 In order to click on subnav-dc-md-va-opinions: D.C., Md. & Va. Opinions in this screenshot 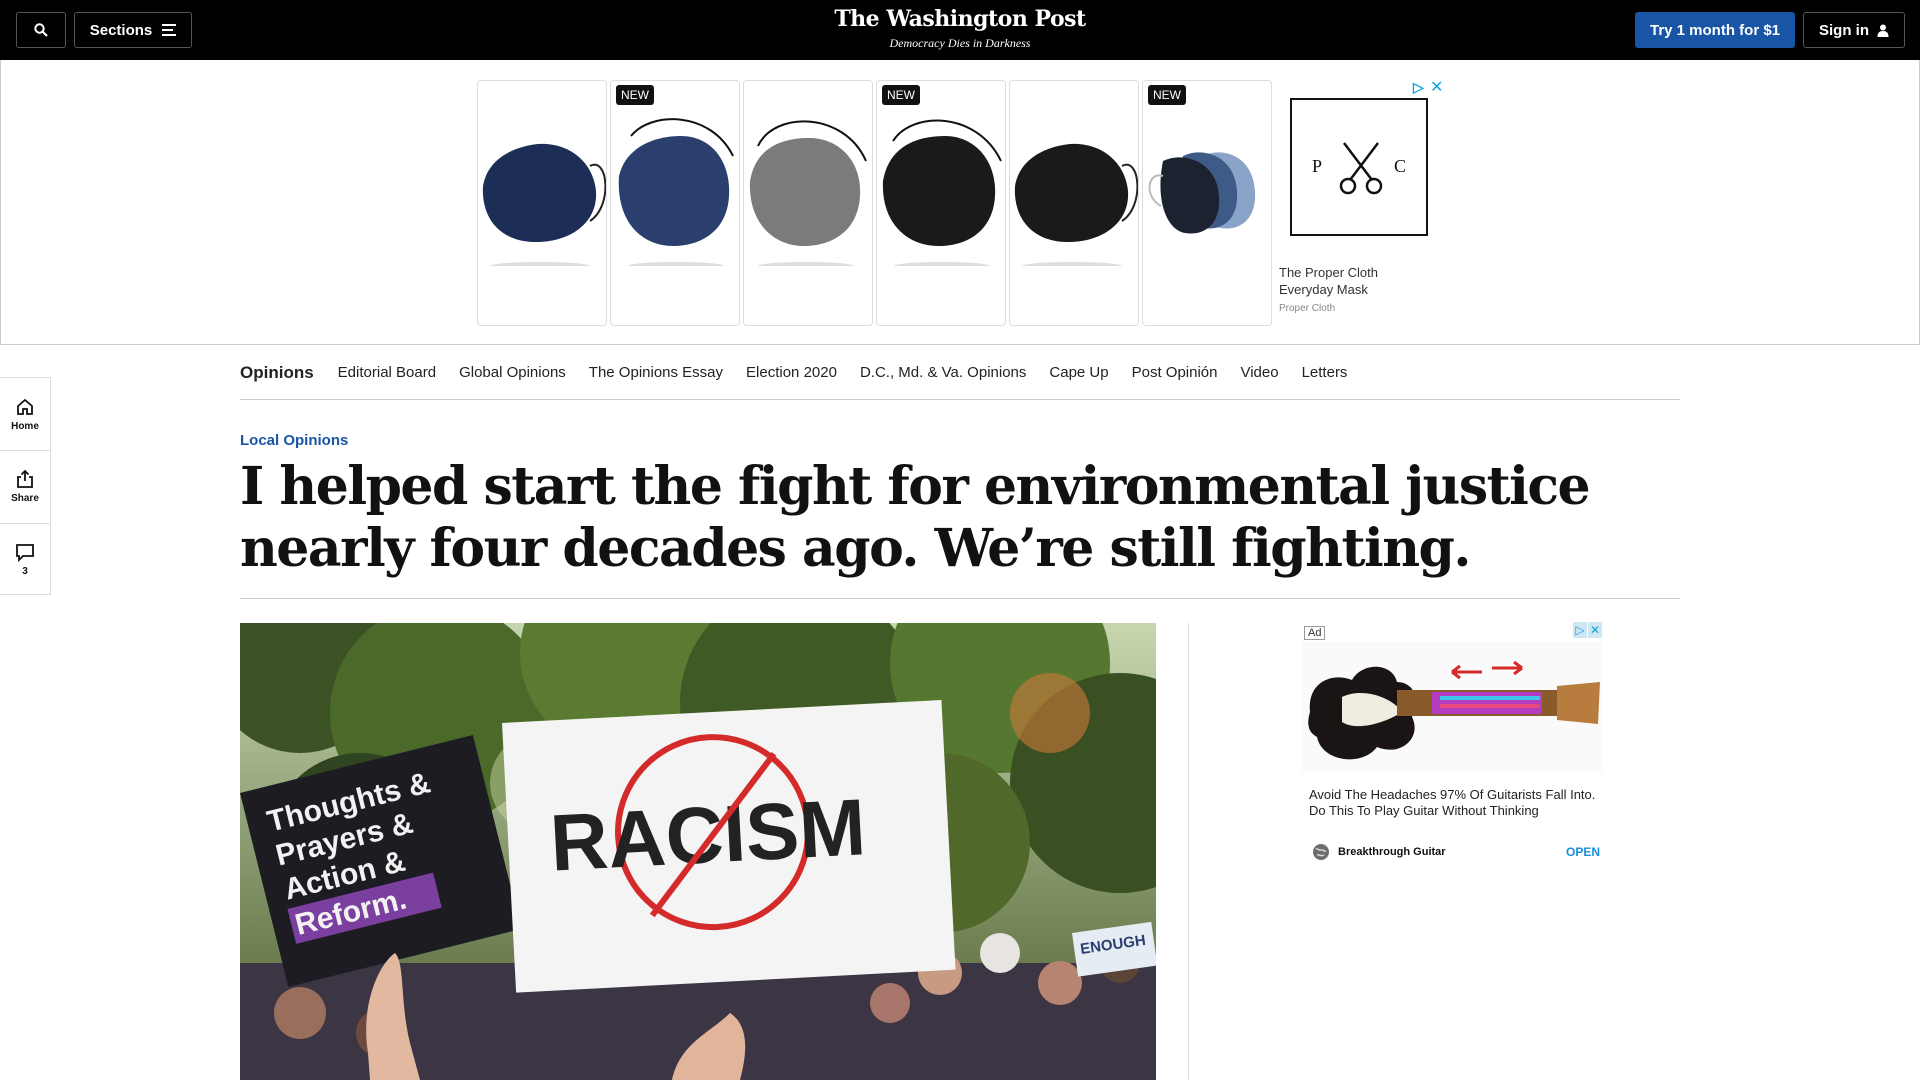, I will do `click(943, 372)`.